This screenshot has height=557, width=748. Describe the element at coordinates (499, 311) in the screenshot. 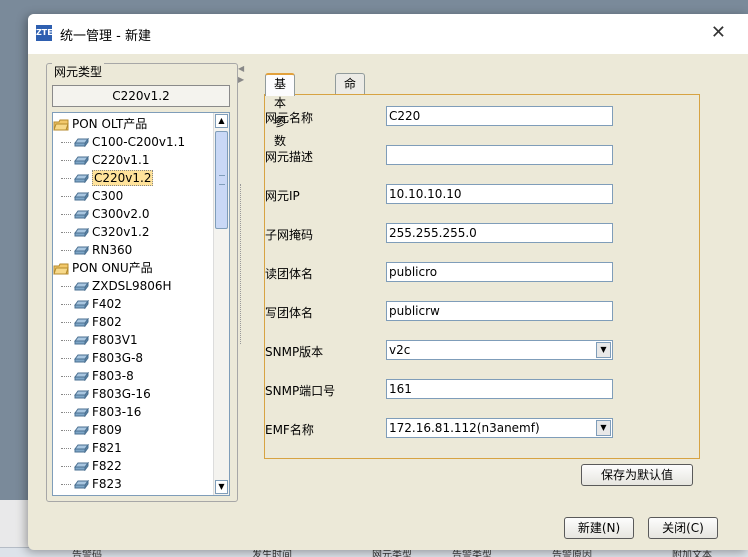

I see `write-community-input: publicrw` at that location.